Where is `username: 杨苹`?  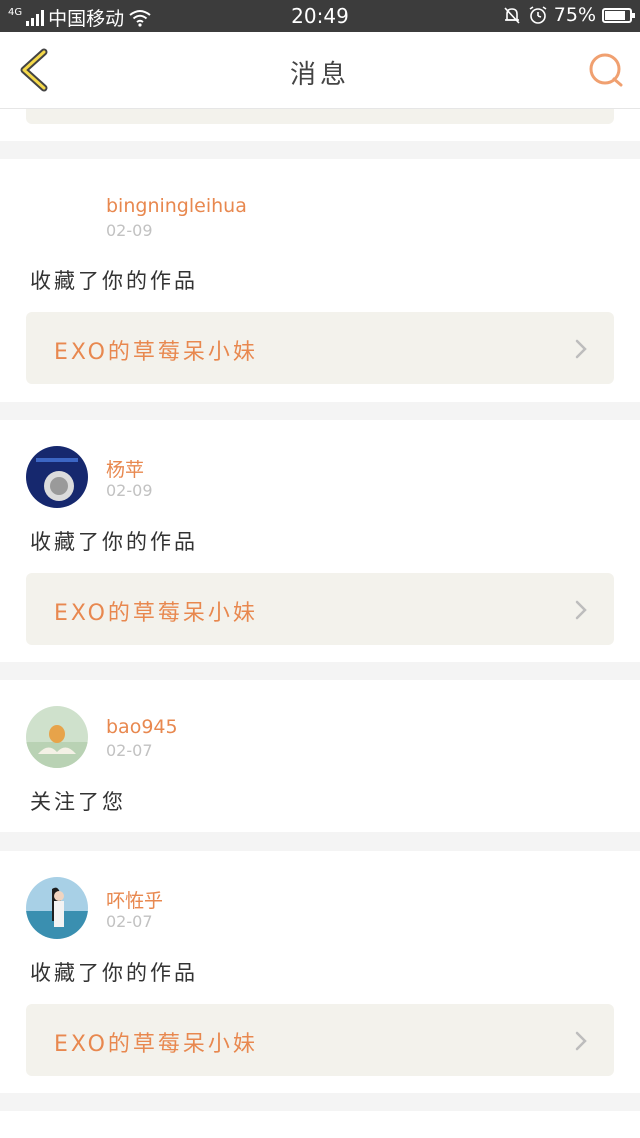
username: 杨苹 is located at coordinates (125, 468).